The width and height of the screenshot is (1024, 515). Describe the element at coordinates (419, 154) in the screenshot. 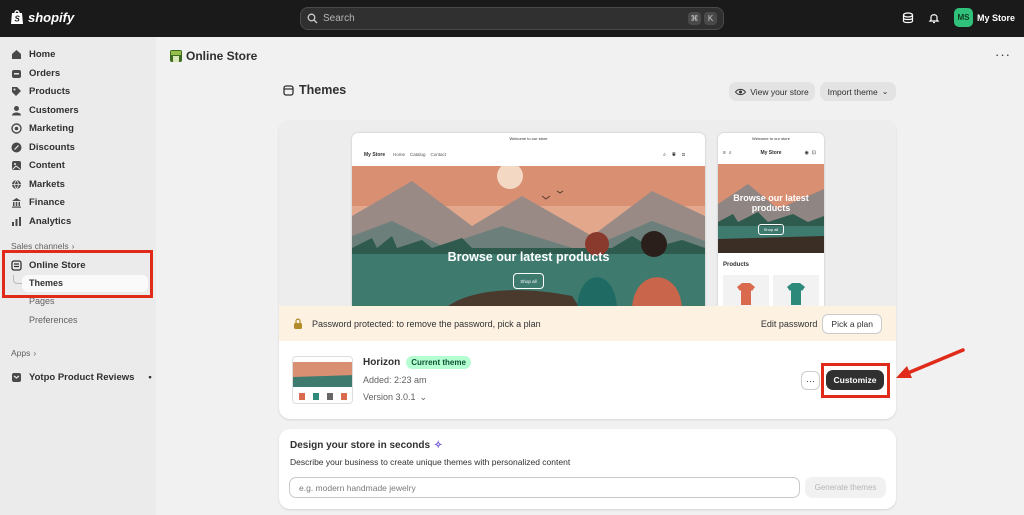

I see `preview-nav: Home Catalog Contact` at that location.